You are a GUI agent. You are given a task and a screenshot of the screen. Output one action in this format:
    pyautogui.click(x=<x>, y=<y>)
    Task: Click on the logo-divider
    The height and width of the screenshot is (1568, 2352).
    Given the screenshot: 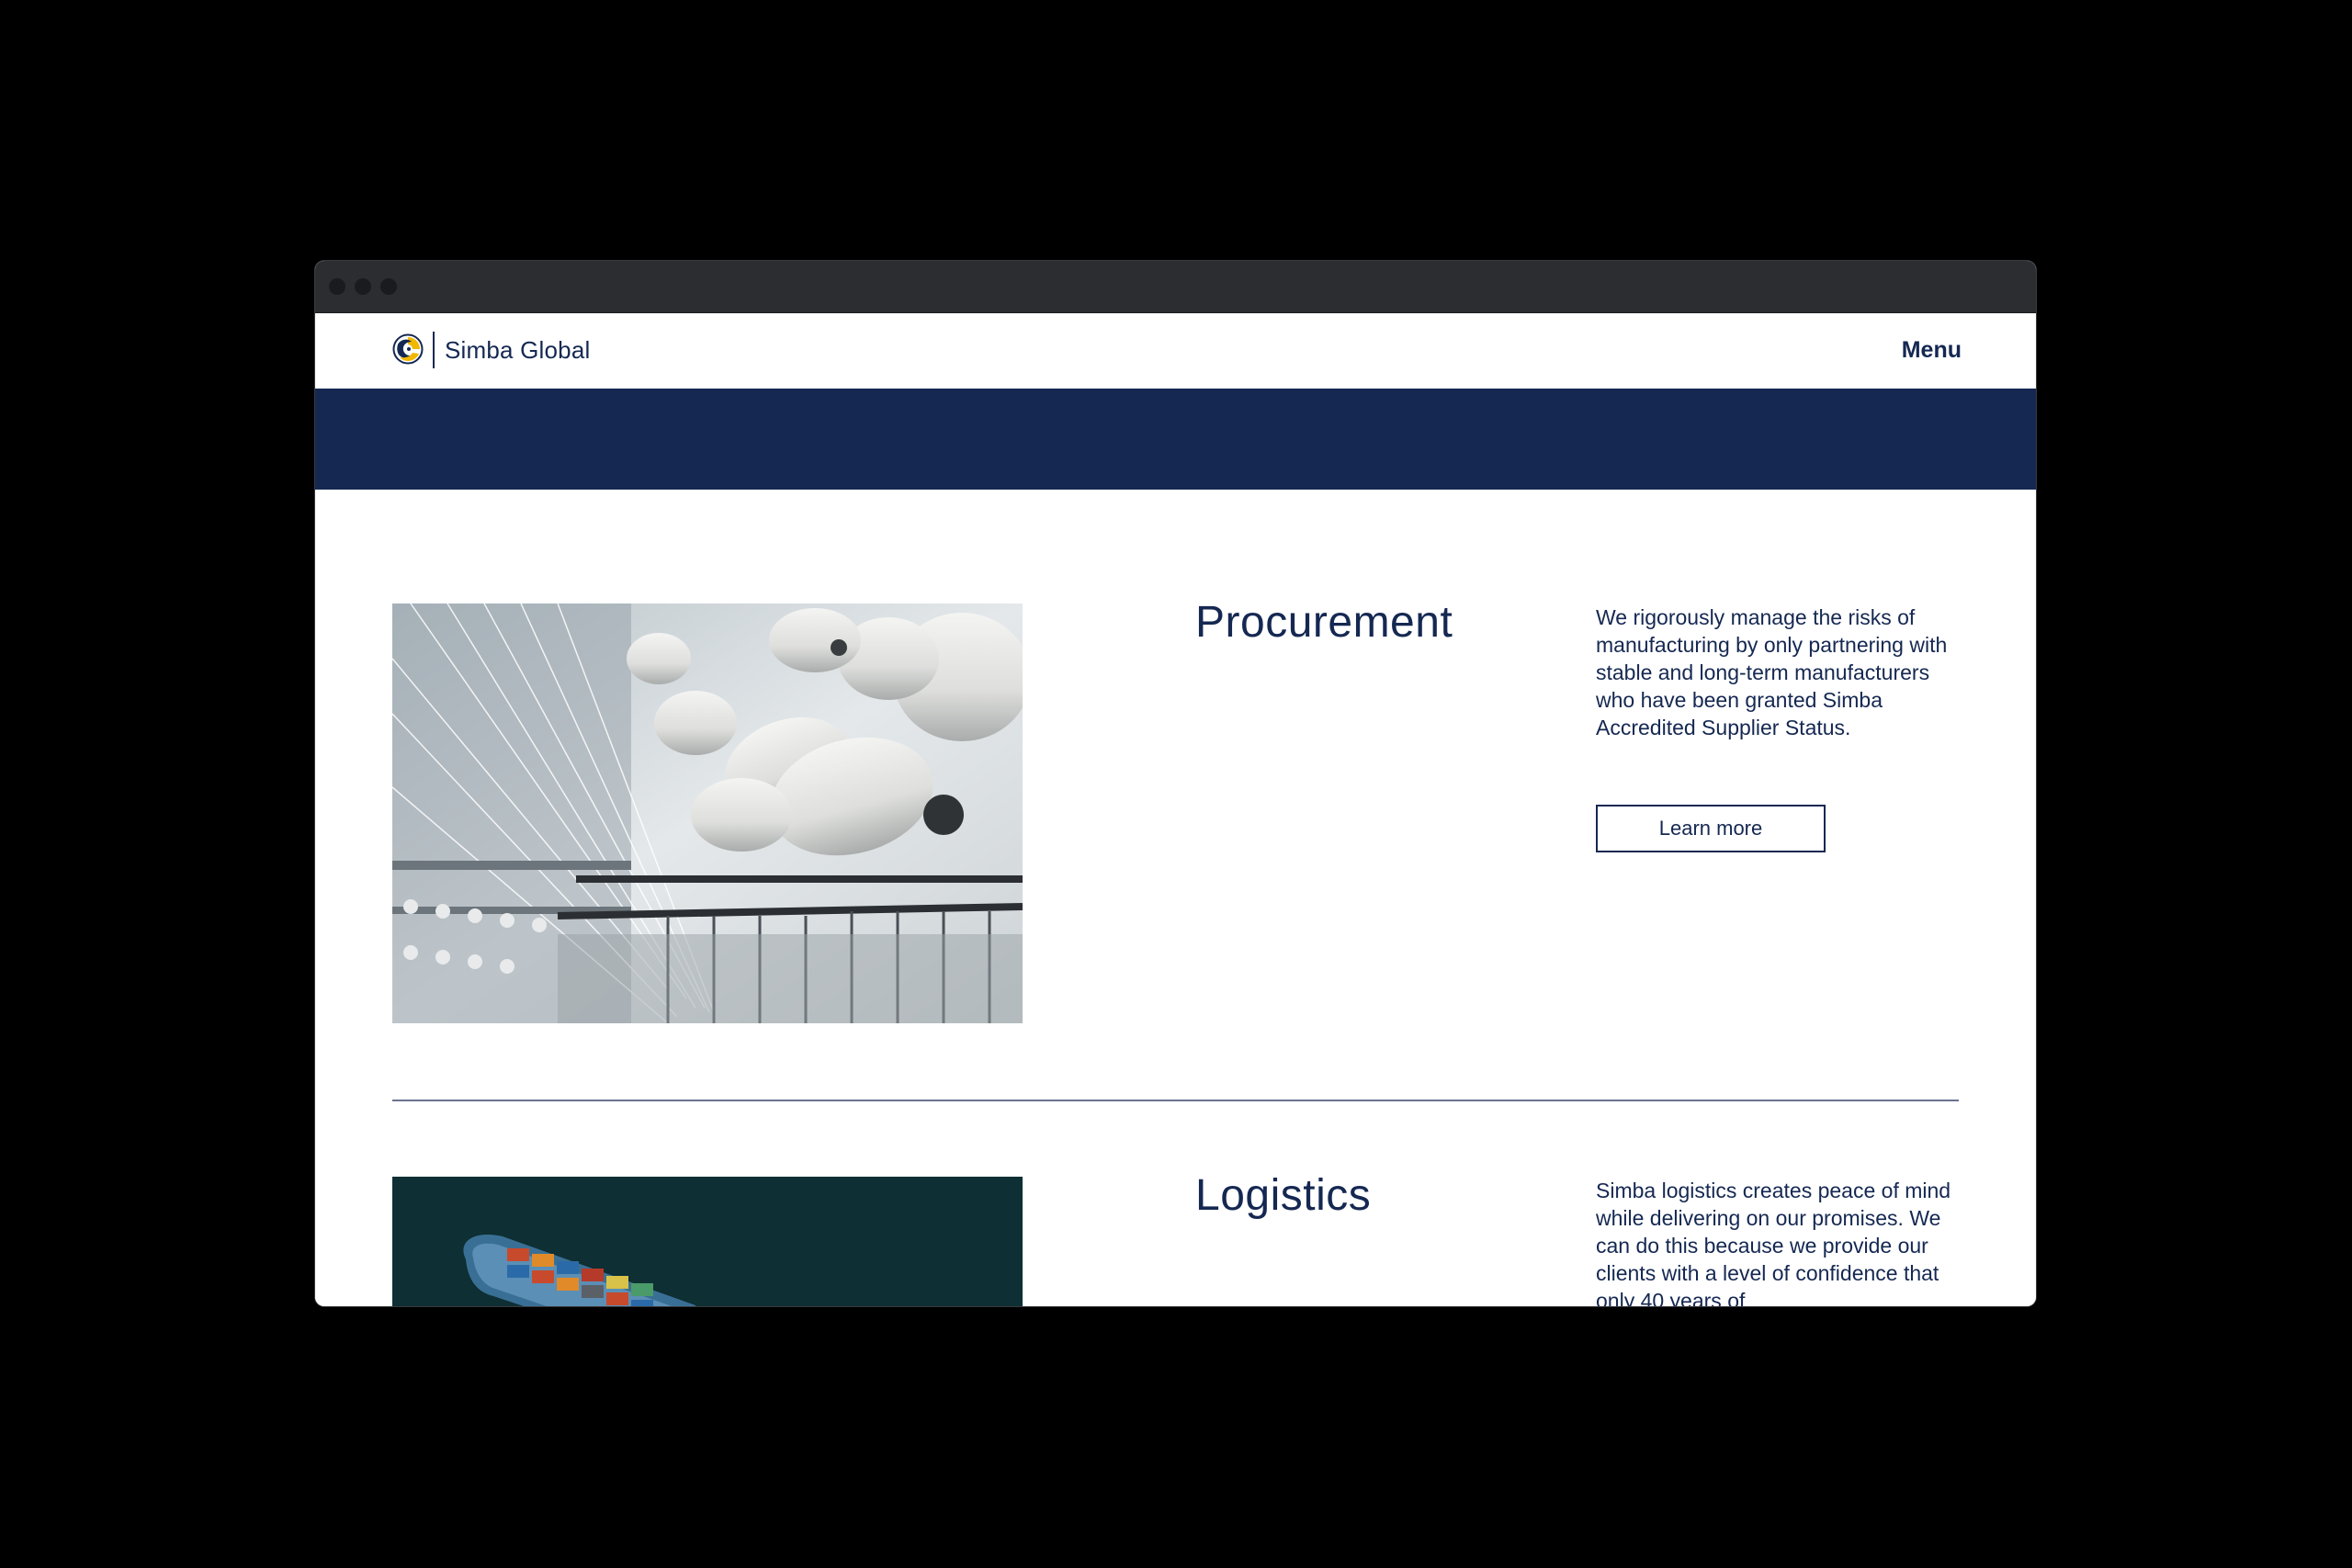 What is the action you would take?
    pyautogui.click(x=434, y=350)
    